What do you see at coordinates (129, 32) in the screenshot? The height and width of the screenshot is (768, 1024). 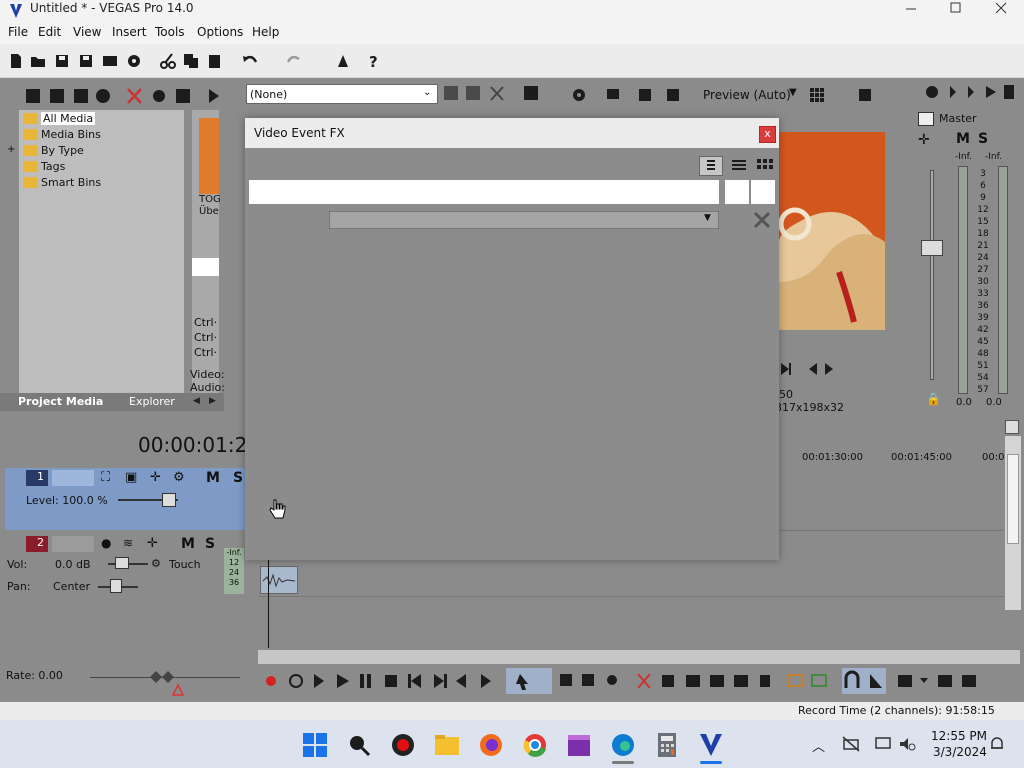 I see `menu-insert: Insert` at bounding box center [129, 32].